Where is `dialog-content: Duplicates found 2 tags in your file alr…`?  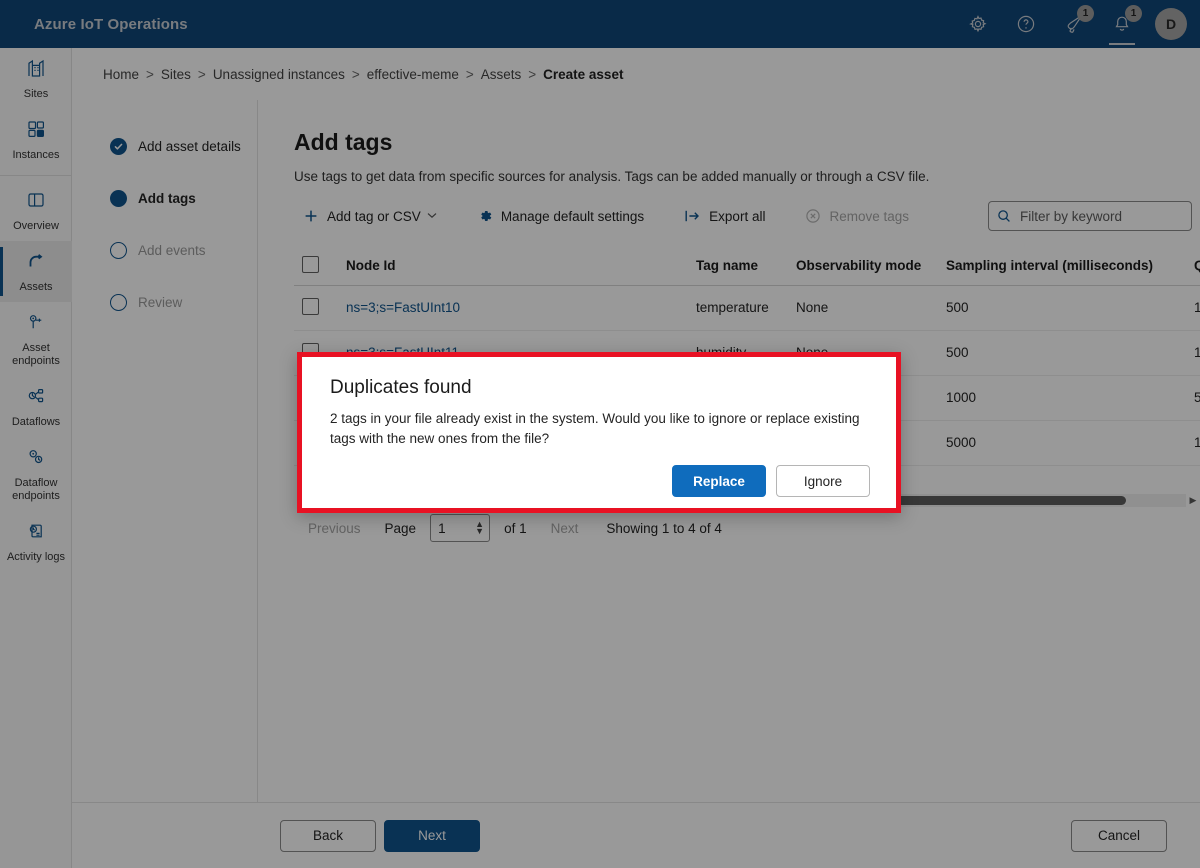 dialog-content: Duplicates found 2 tags in your file alr… is located at coordinates (599, 427).